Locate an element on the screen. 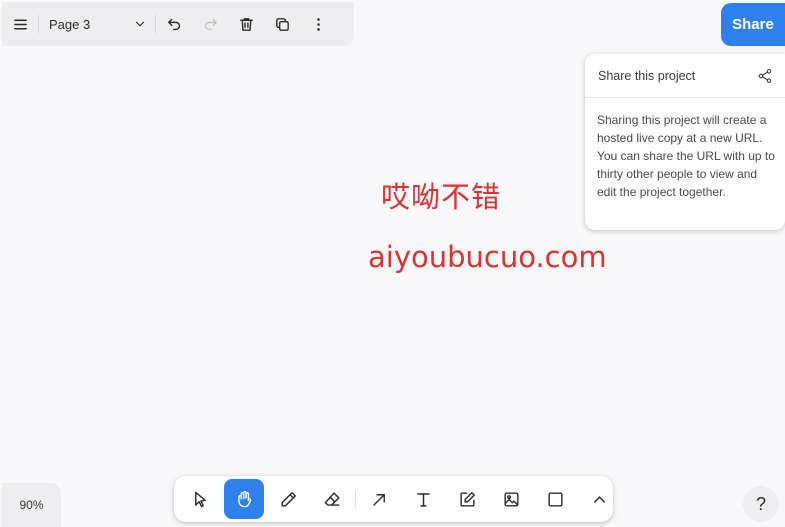 The width and height of the screenshot is (785, 527). page-name: Page 3 is located at coordinates (70, 24).